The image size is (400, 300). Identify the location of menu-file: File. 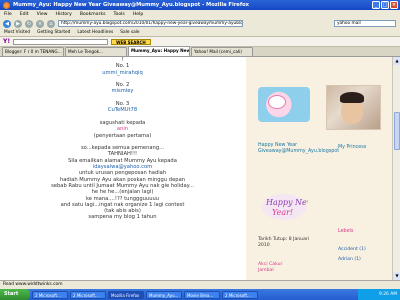
(8, 14).